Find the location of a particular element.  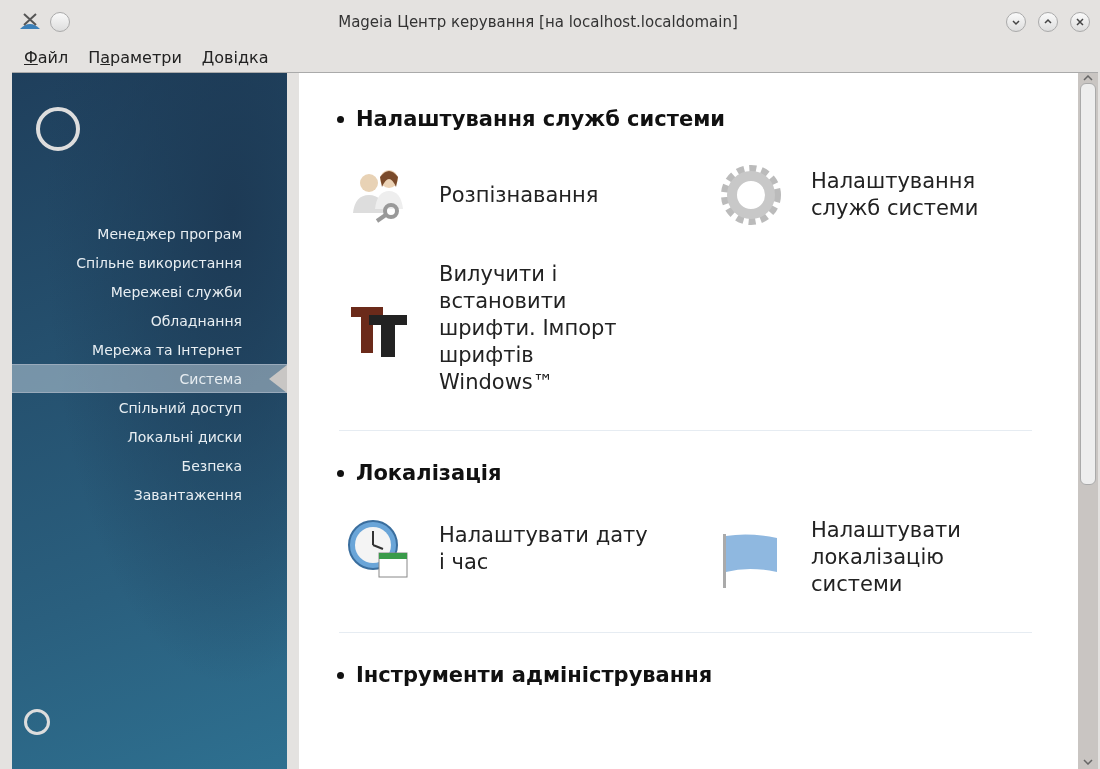

section-heading: Інструменти адміністрування is located at coordinates (534, 675).